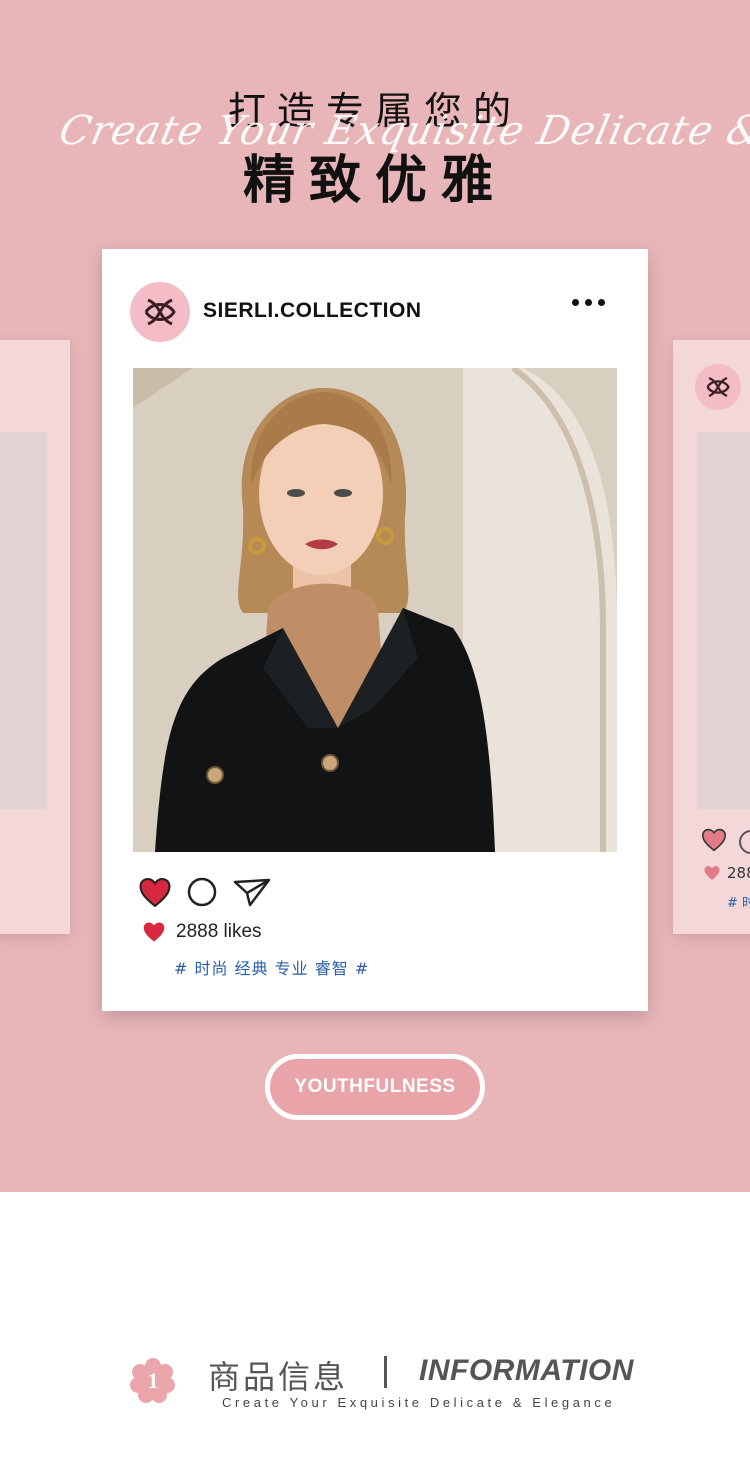 The height and width of the screenshot is (1461, 750). I want to click on headline-line-2: 精致优雅, so click(374, 181).